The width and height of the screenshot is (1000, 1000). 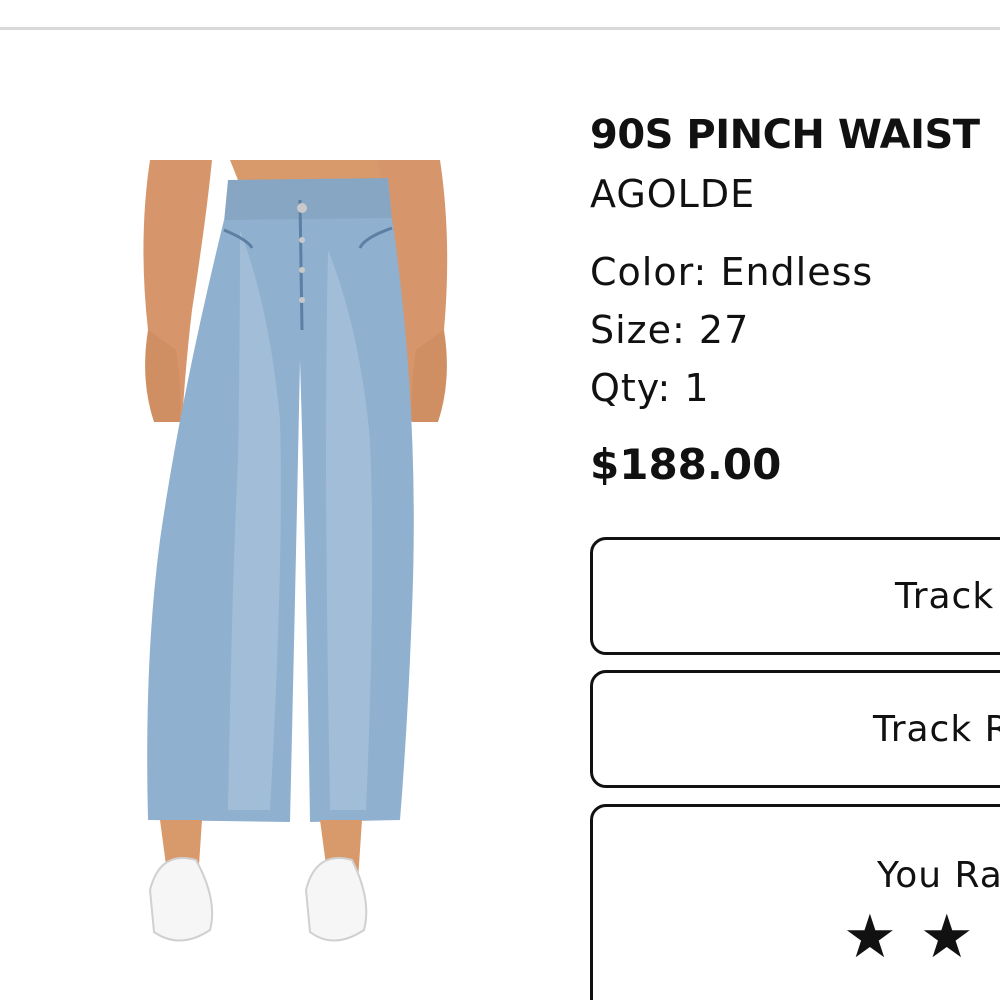 I want to click on size-label: Size:, so click(x=644, y=330).